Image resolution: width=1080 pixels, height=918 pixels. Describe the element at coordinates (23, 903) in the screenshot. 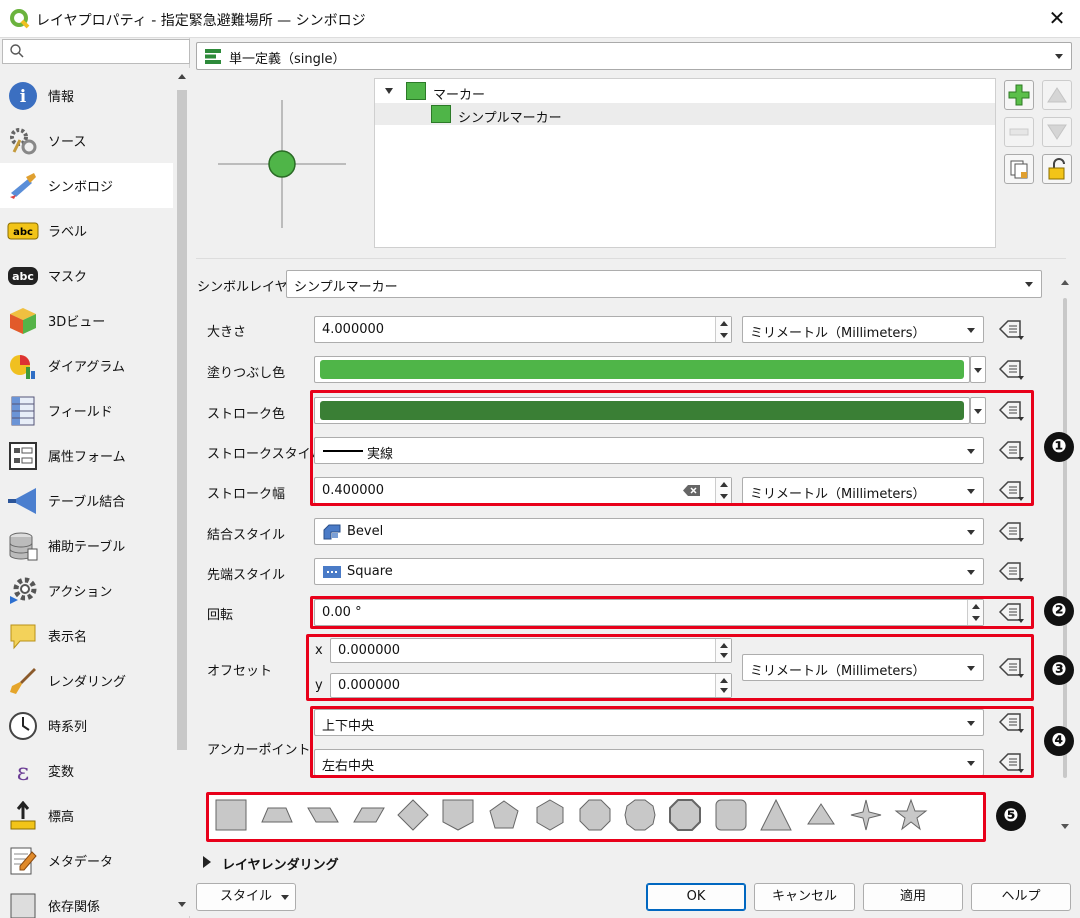

I see `dependencies-icon` at that location.